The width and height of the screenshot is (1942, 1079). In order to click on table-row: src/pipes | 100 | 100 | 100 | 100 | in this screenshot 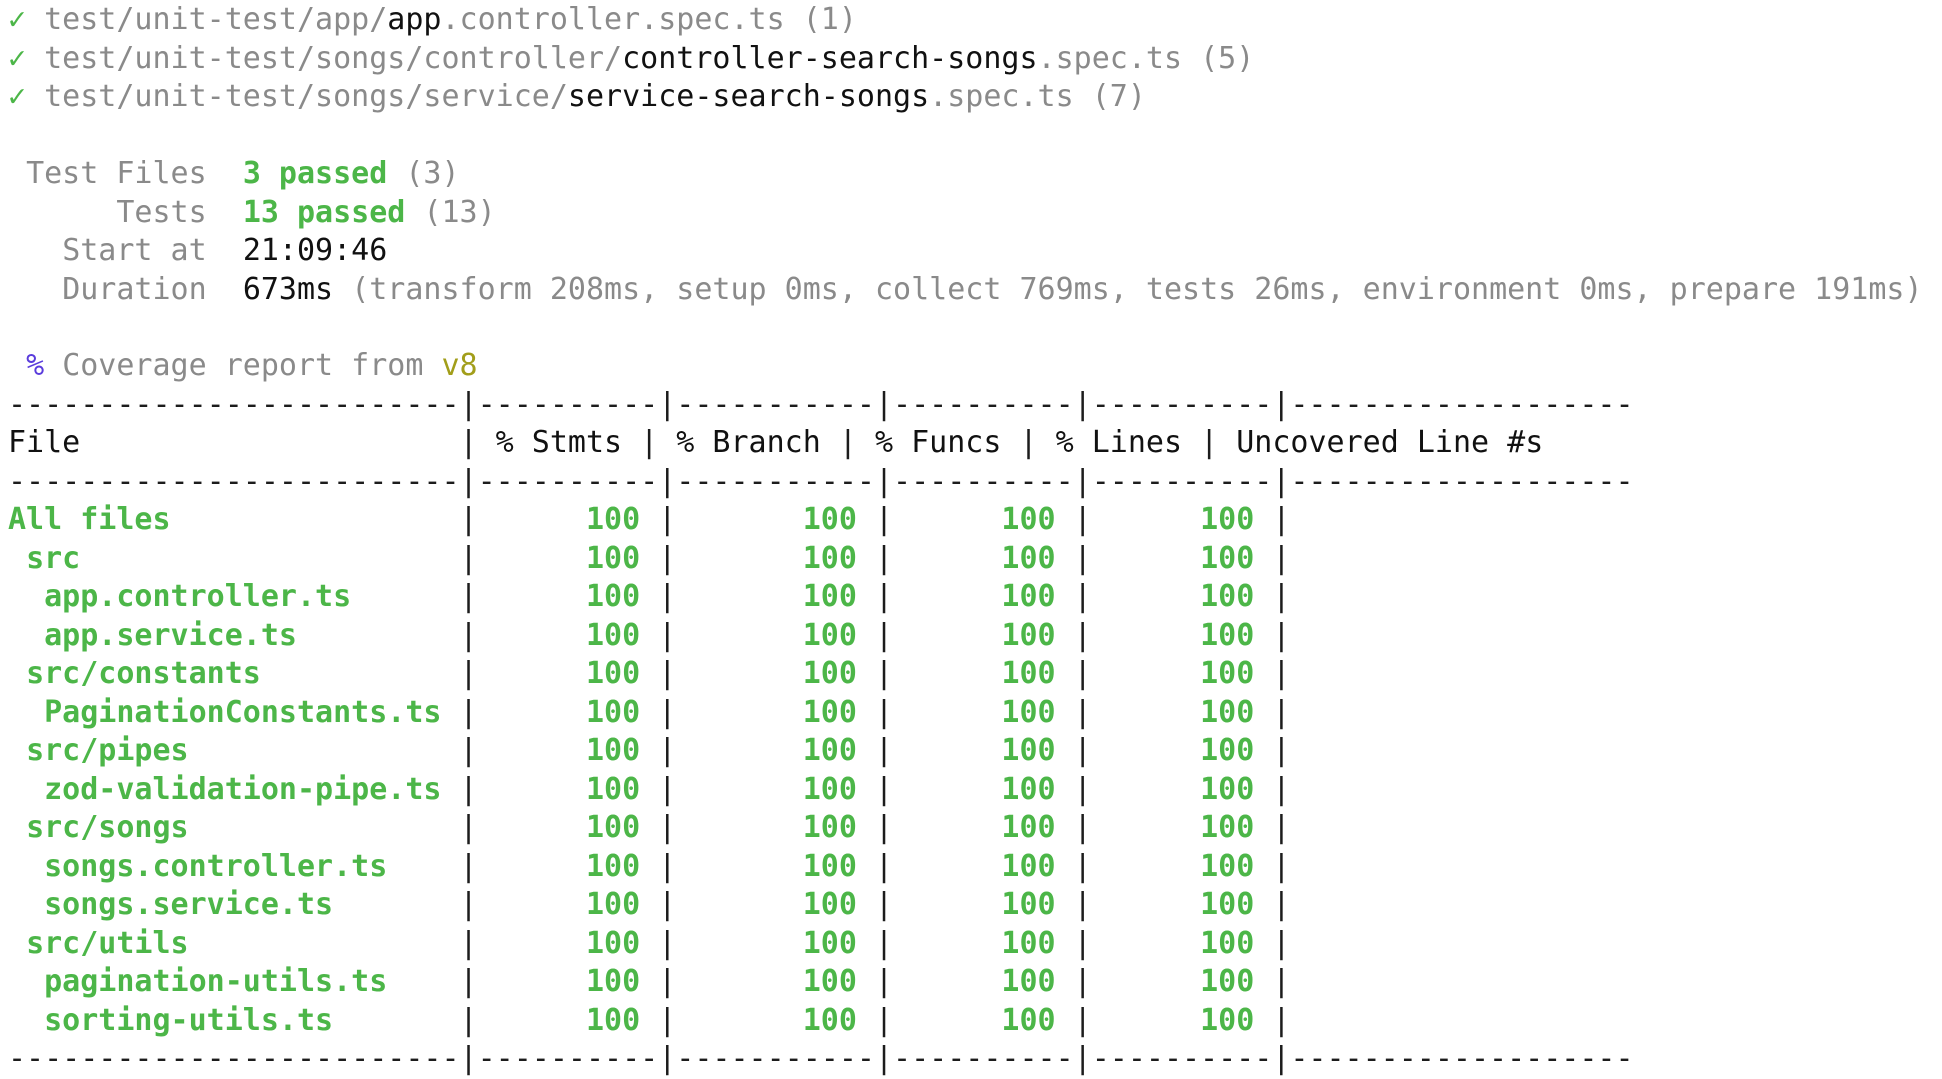, I will do `click(658, 750)`.